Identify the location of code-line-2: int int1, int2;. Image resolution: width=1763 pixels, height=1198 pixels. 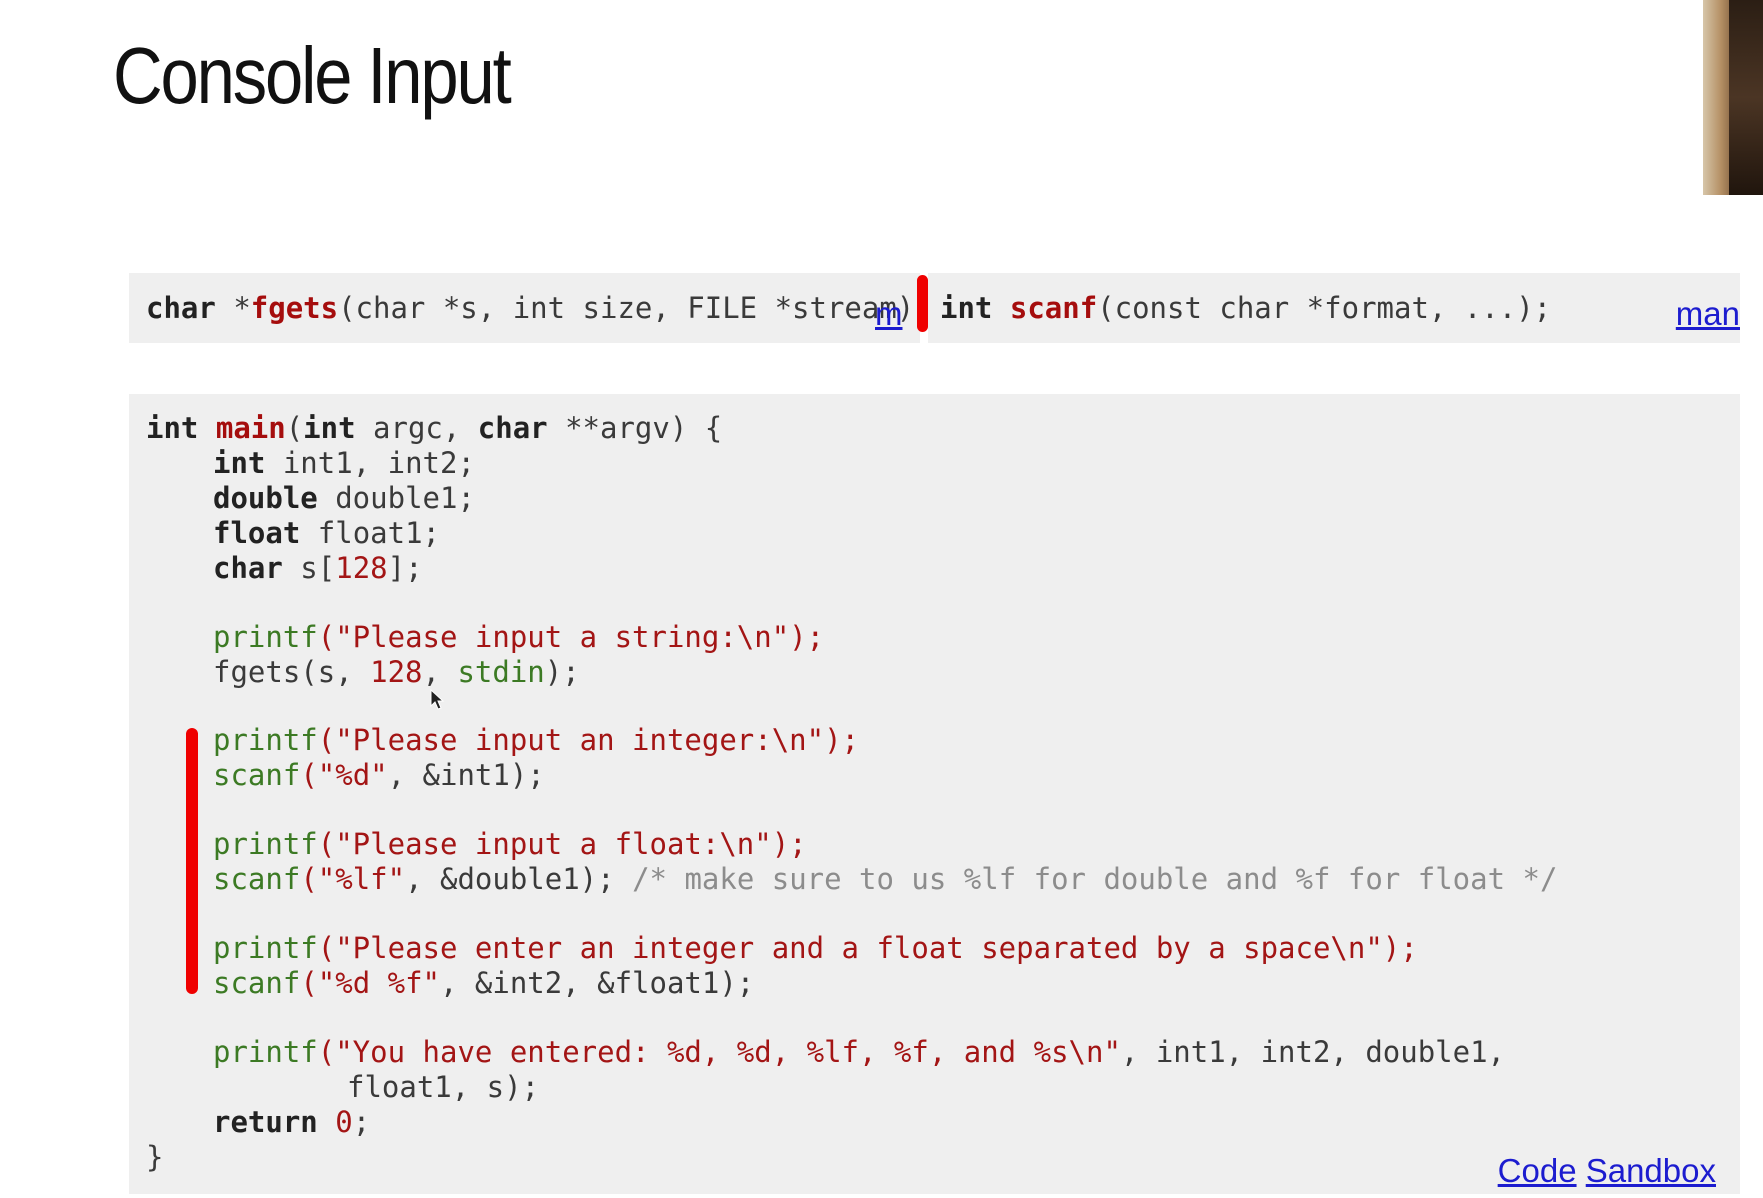
(344, 463).